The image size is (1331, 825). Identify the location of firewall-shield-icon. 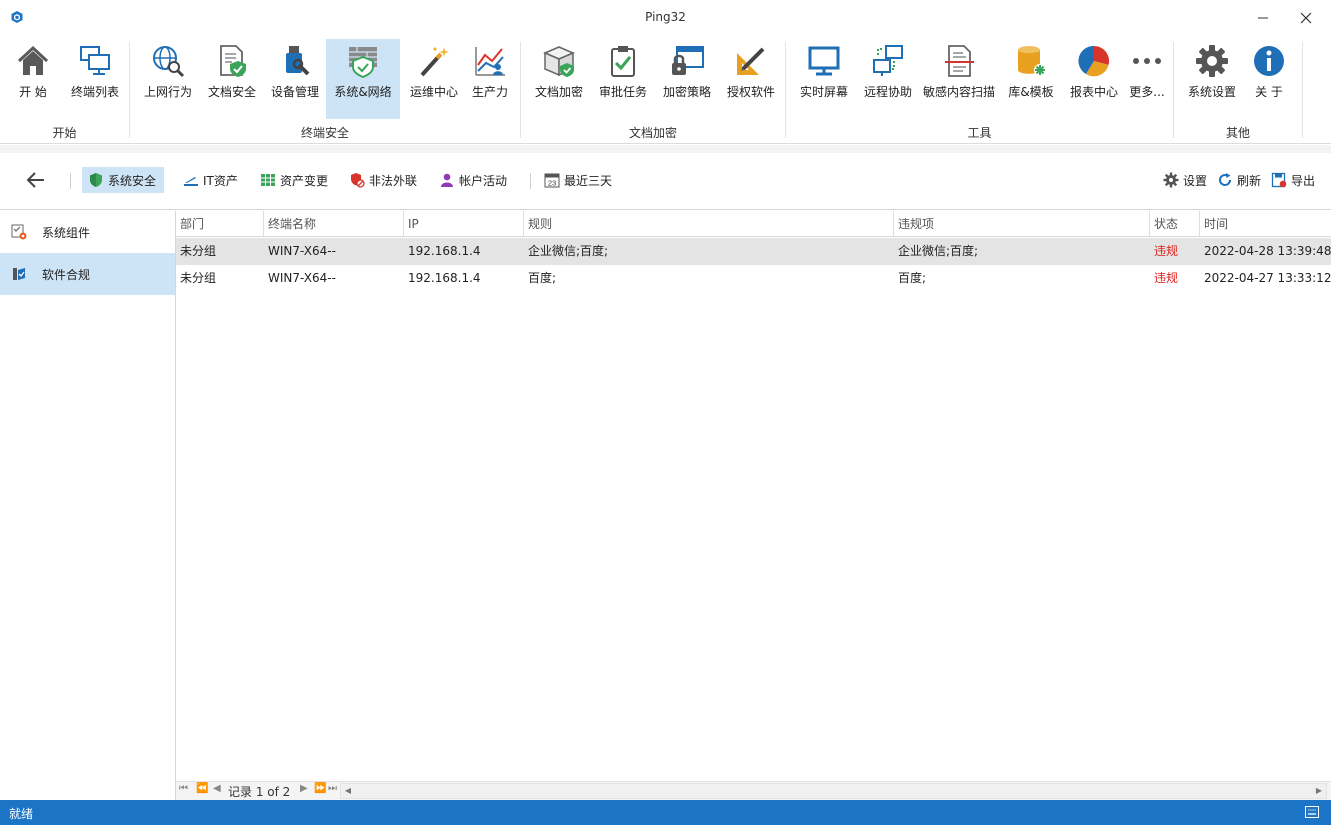
(363, 63).